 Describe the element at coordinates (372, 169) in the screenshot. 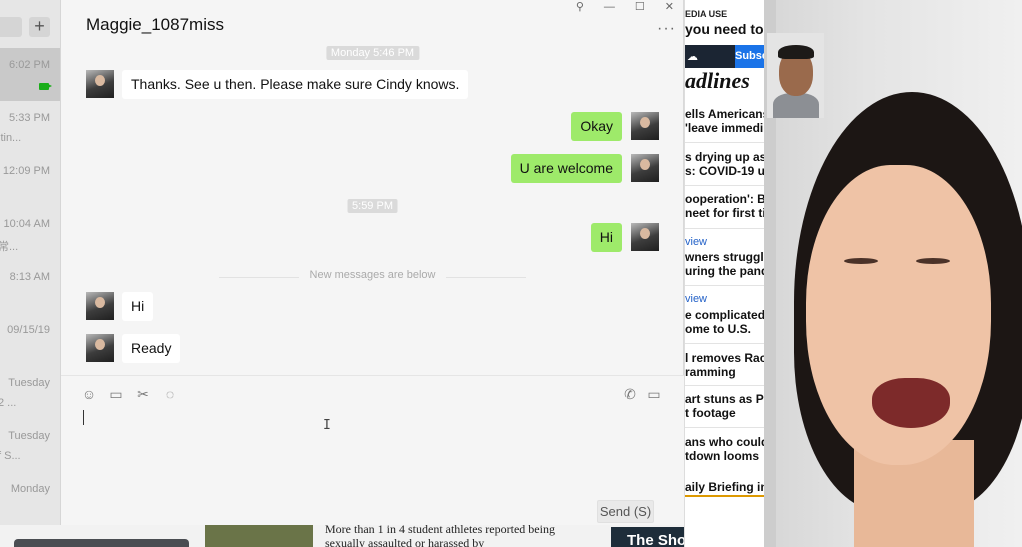

I see `message-row: U are welcome` at that location.